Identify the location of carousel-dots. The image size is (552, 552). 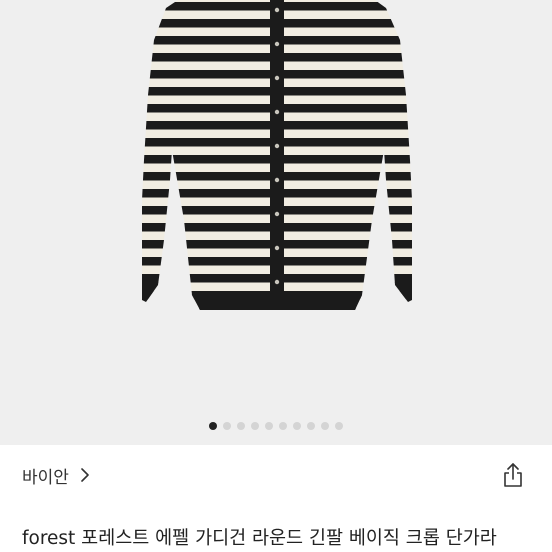
(276, 426).